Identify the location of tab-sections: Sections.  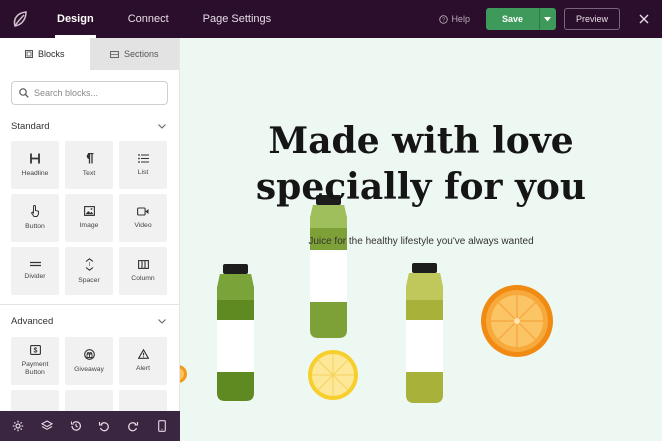
(134, 54).